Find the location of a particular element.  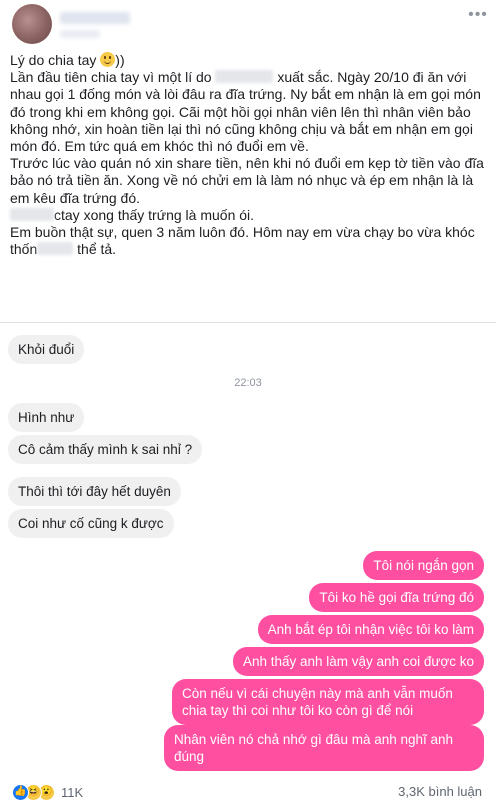

reactions-summary: 👍 😆 😮 11K is located at coordinates (47, 792).